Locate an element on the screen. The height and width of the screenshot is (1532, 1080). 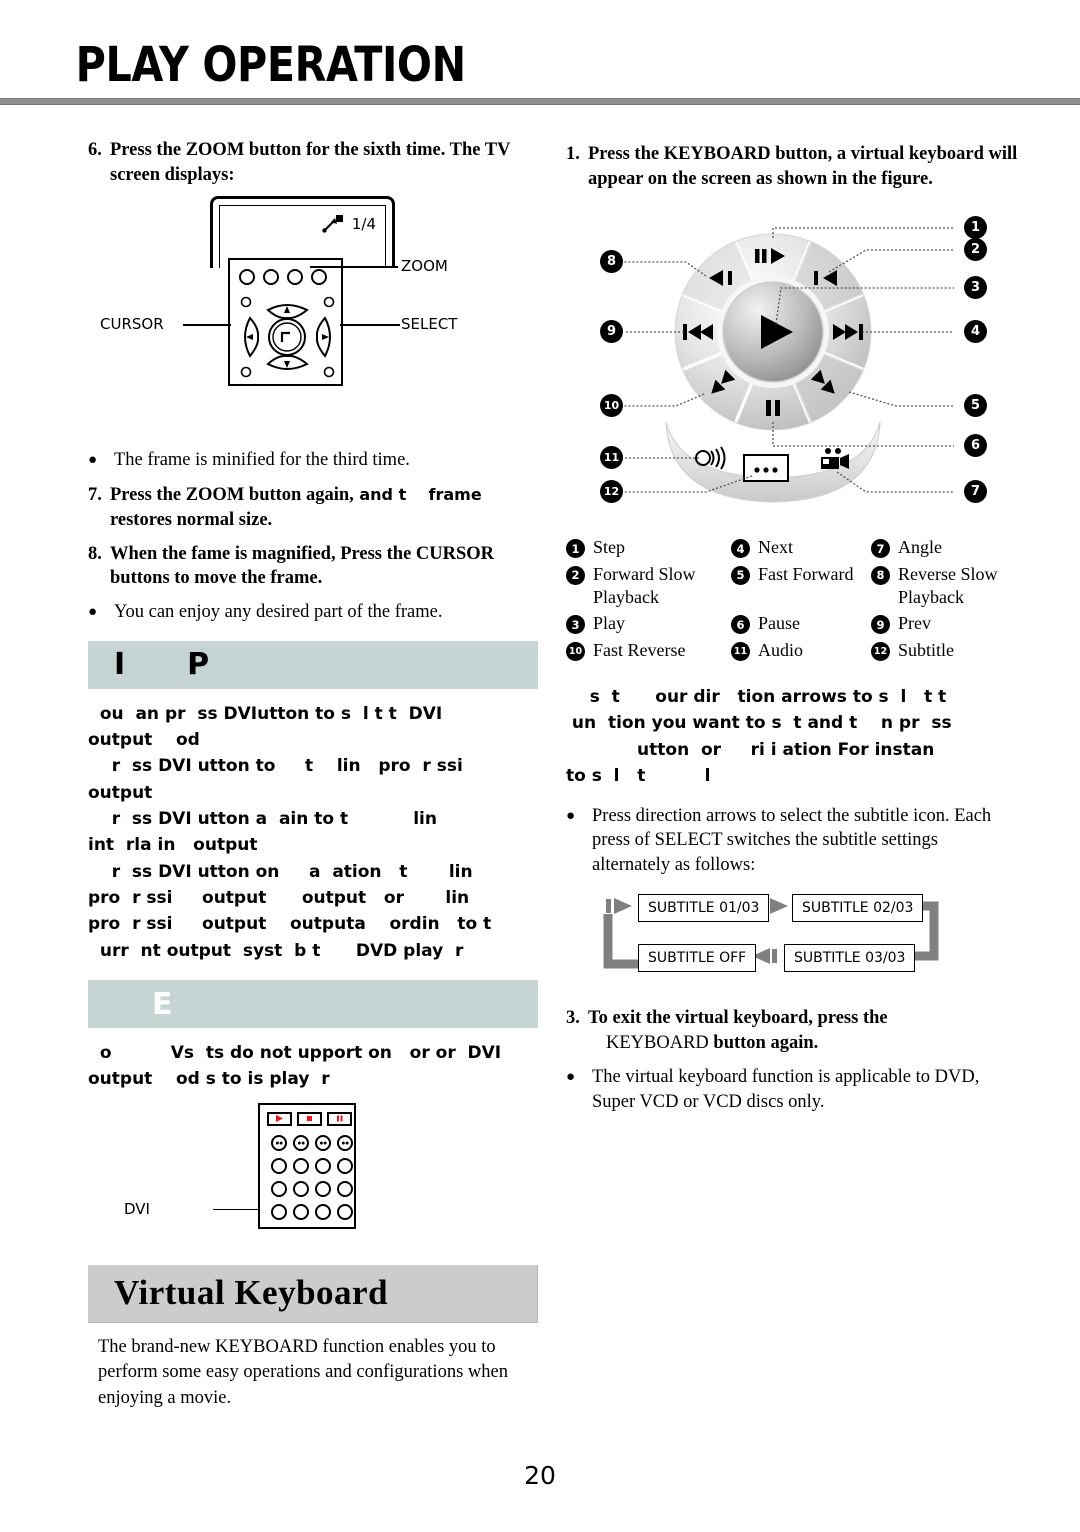
keypad-button: ●● is located at coordinates (279, 1143).